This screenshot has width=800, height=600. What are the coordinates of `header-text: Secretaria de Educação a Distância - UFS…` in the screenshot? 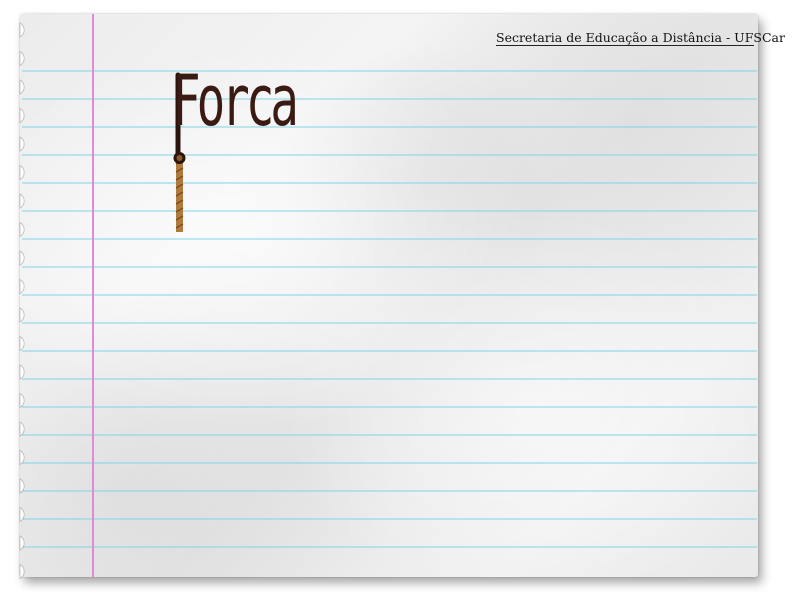 It's located at (640, 38).